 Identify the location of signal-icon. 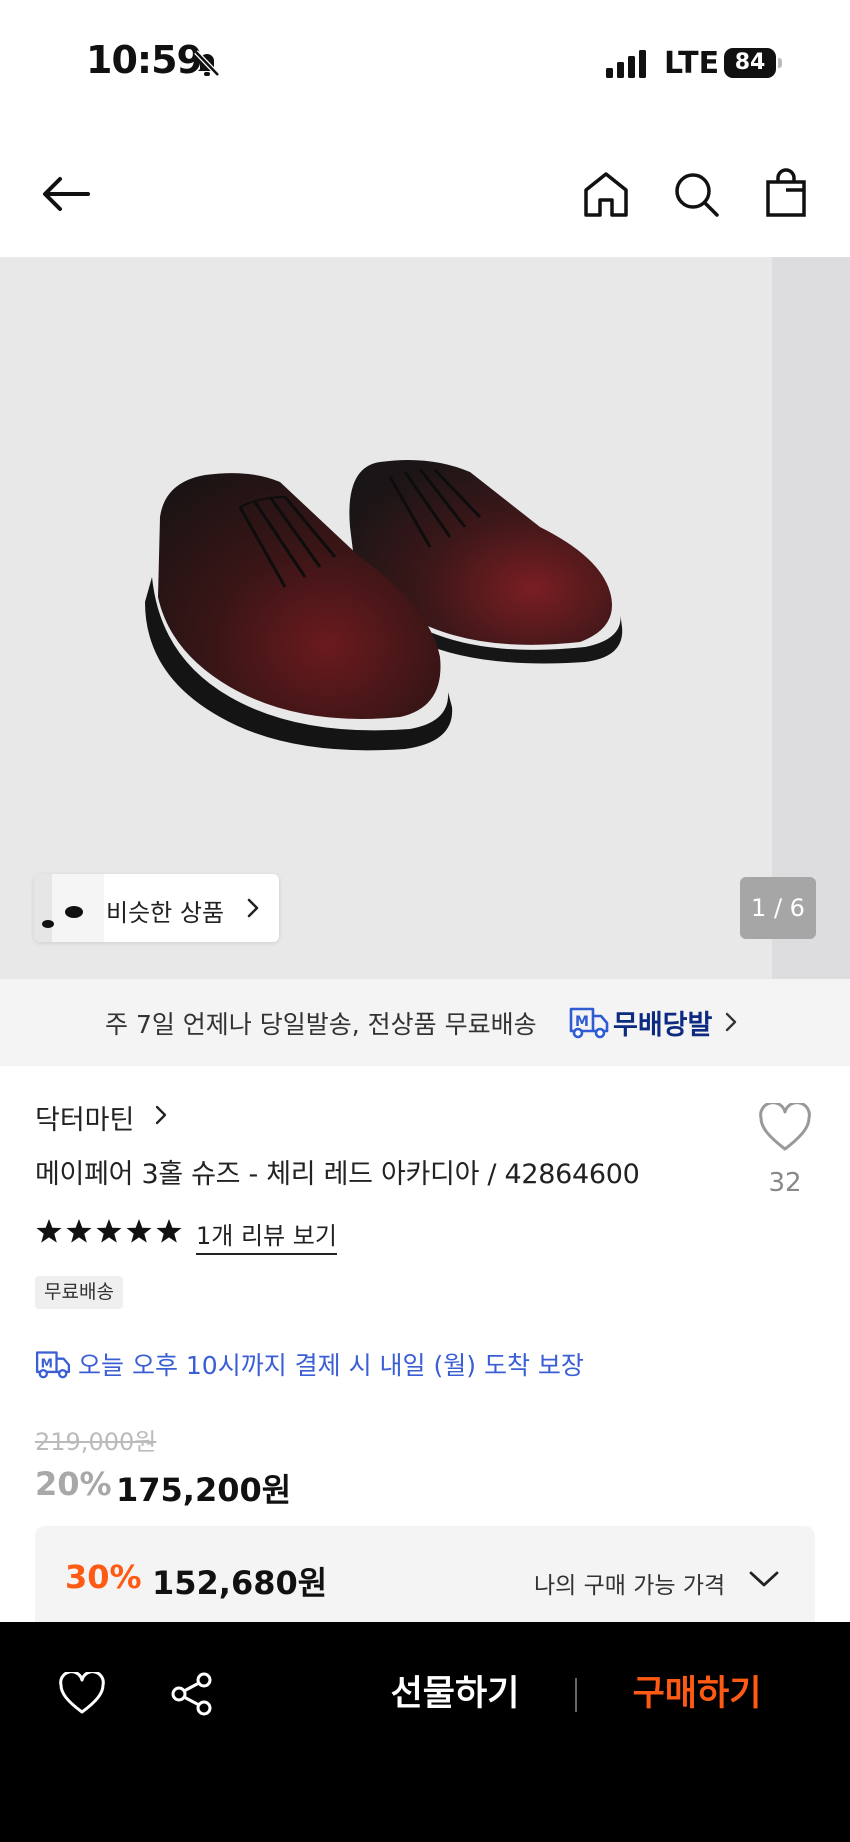
(626, 64).